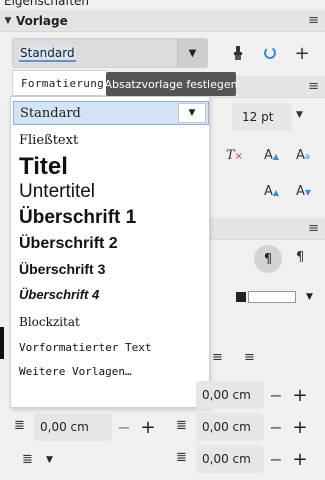 The width and height of the screenshot is (325, 480). What do you see at coordinates (181, 457) in the screenshot?
I see `first-line-indent-icon: ≣` at bounding box center [181, 457].